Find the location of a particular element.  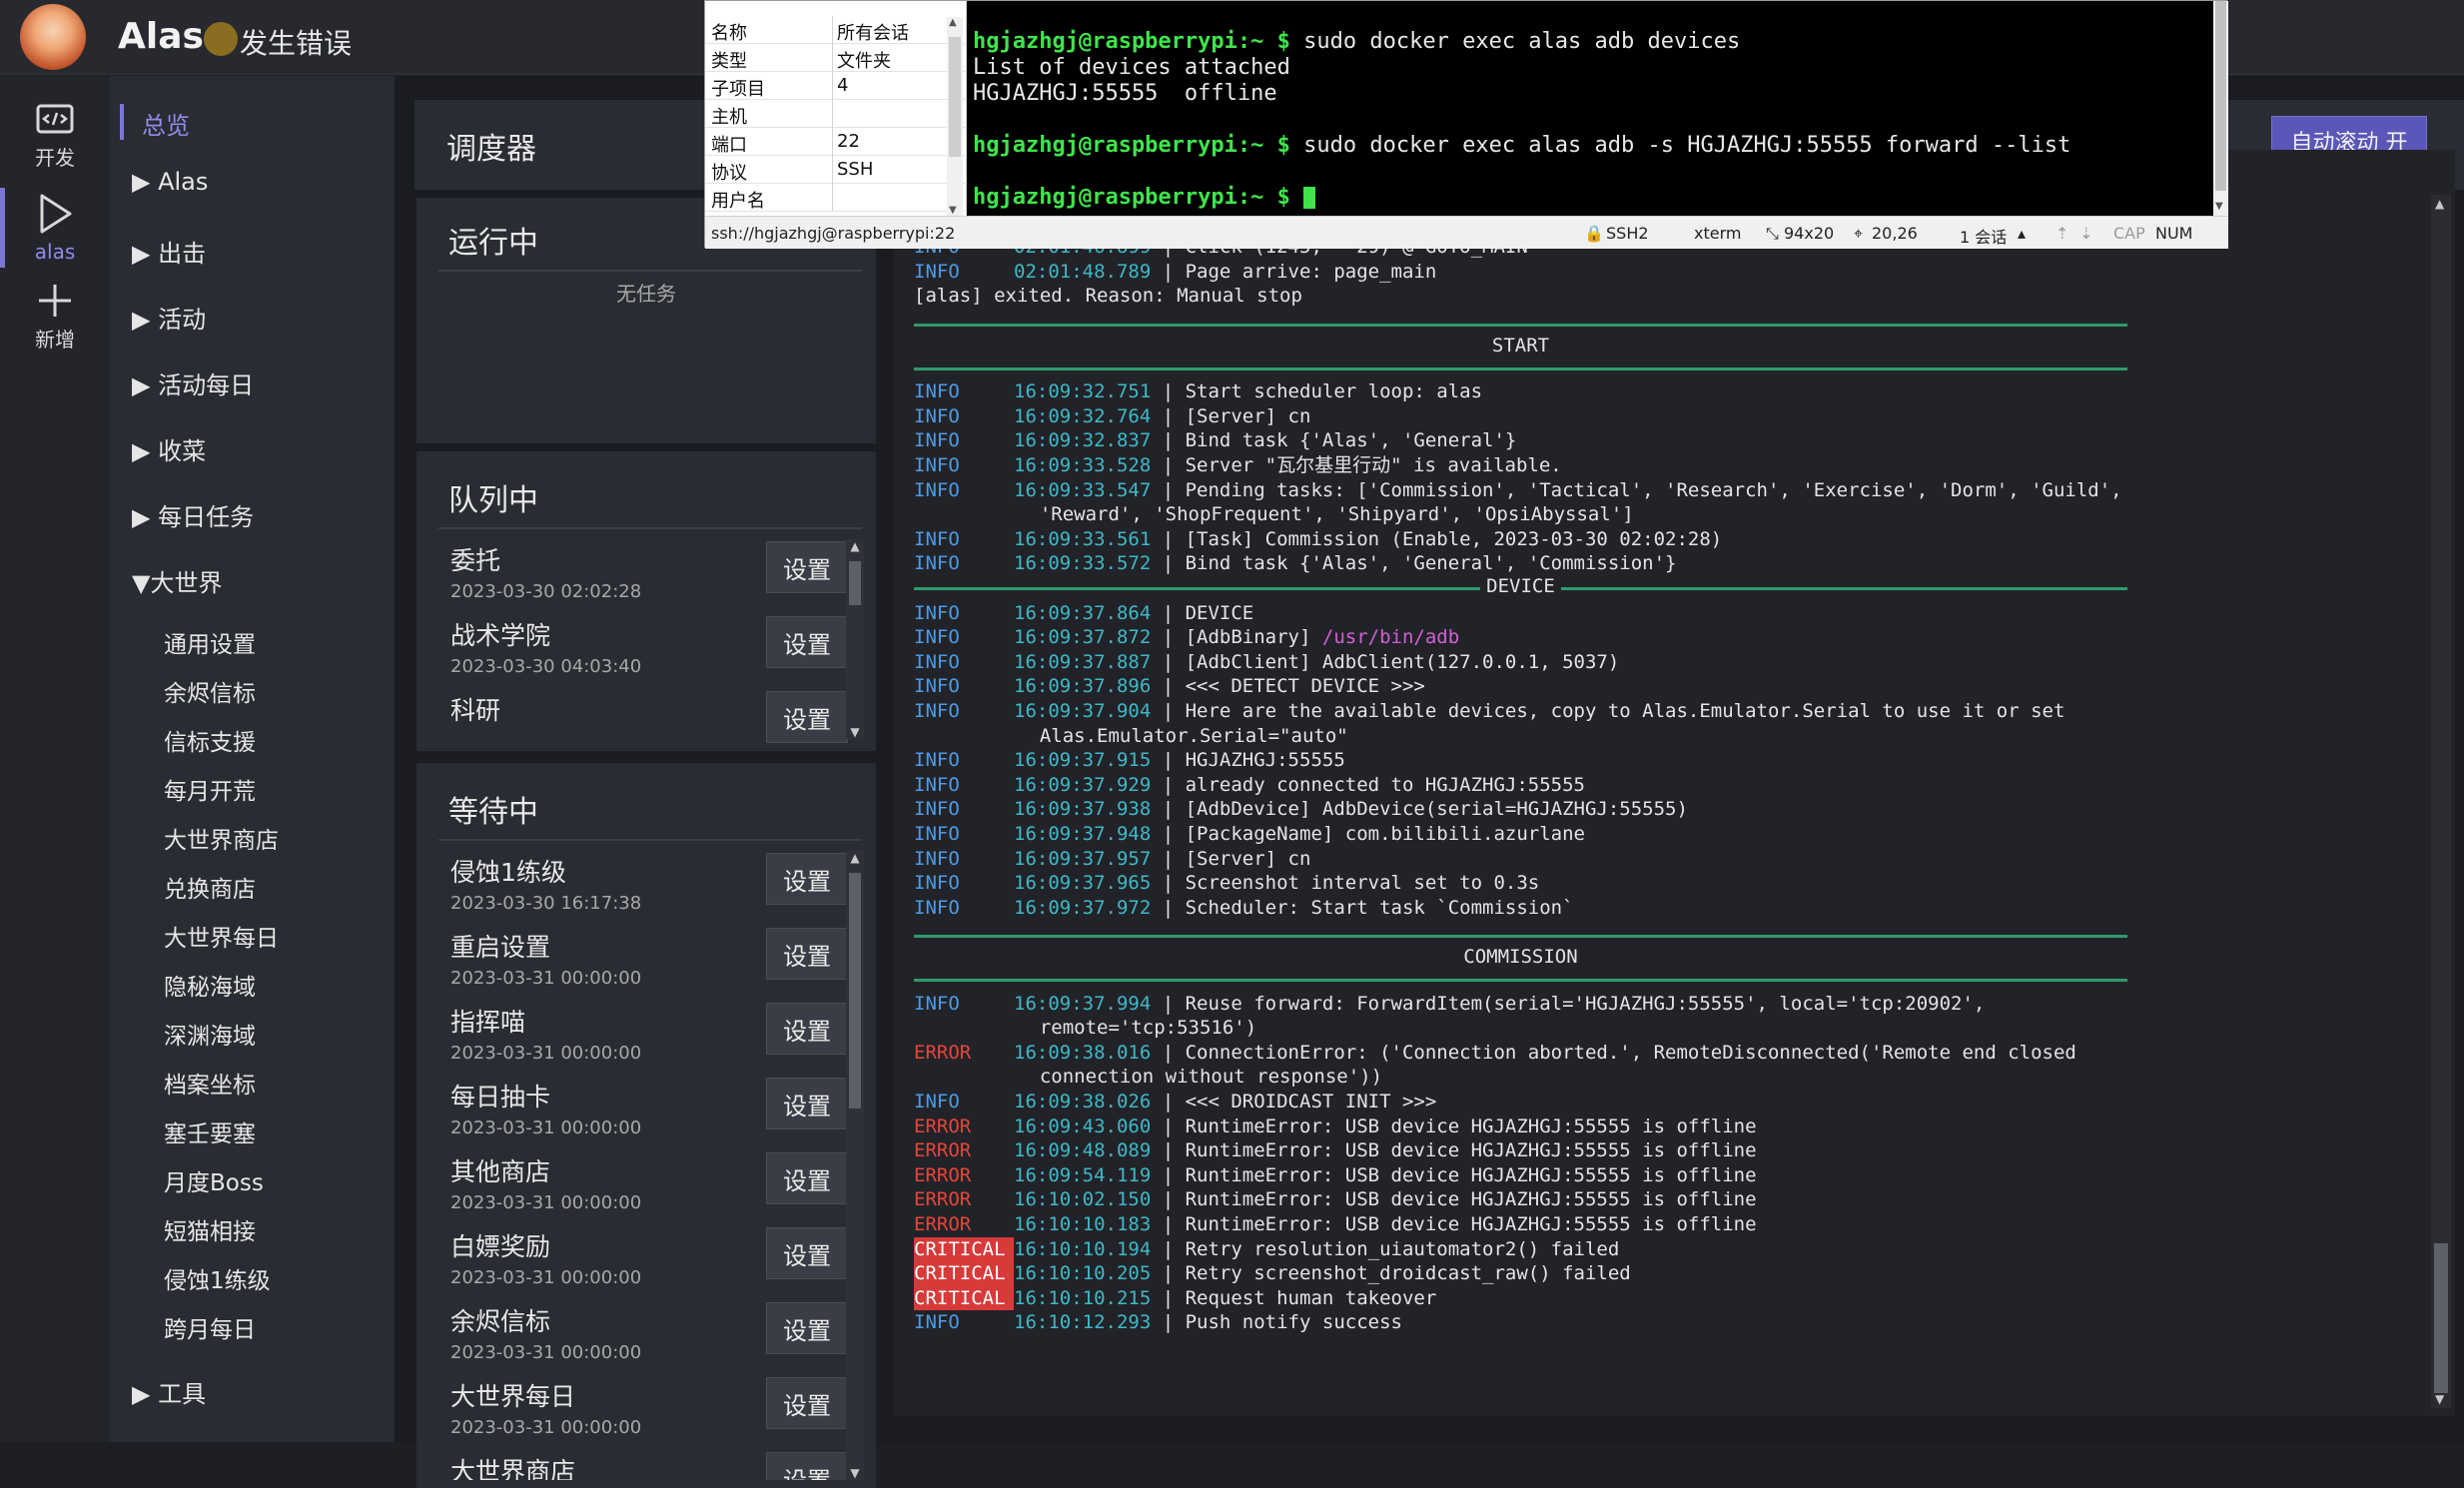

menu-sub-item: 信标支援 is located at coordinates (210, 740).